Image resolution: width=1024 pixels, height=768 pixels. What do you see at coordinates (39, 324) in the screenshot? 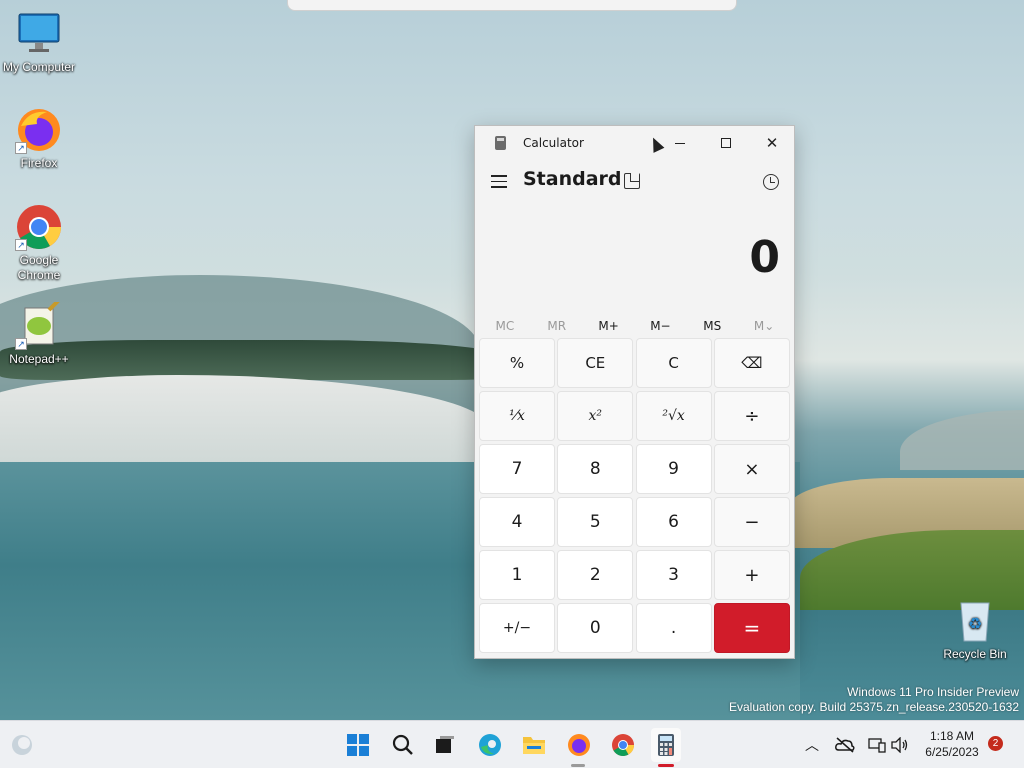
I see `notepad-plus-plus-icon: ↗` at bounding box center [39, 324].